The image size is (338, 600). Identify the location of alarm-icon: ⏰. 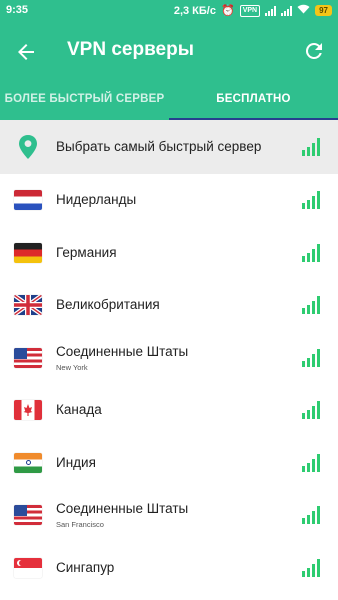
(227, 11).